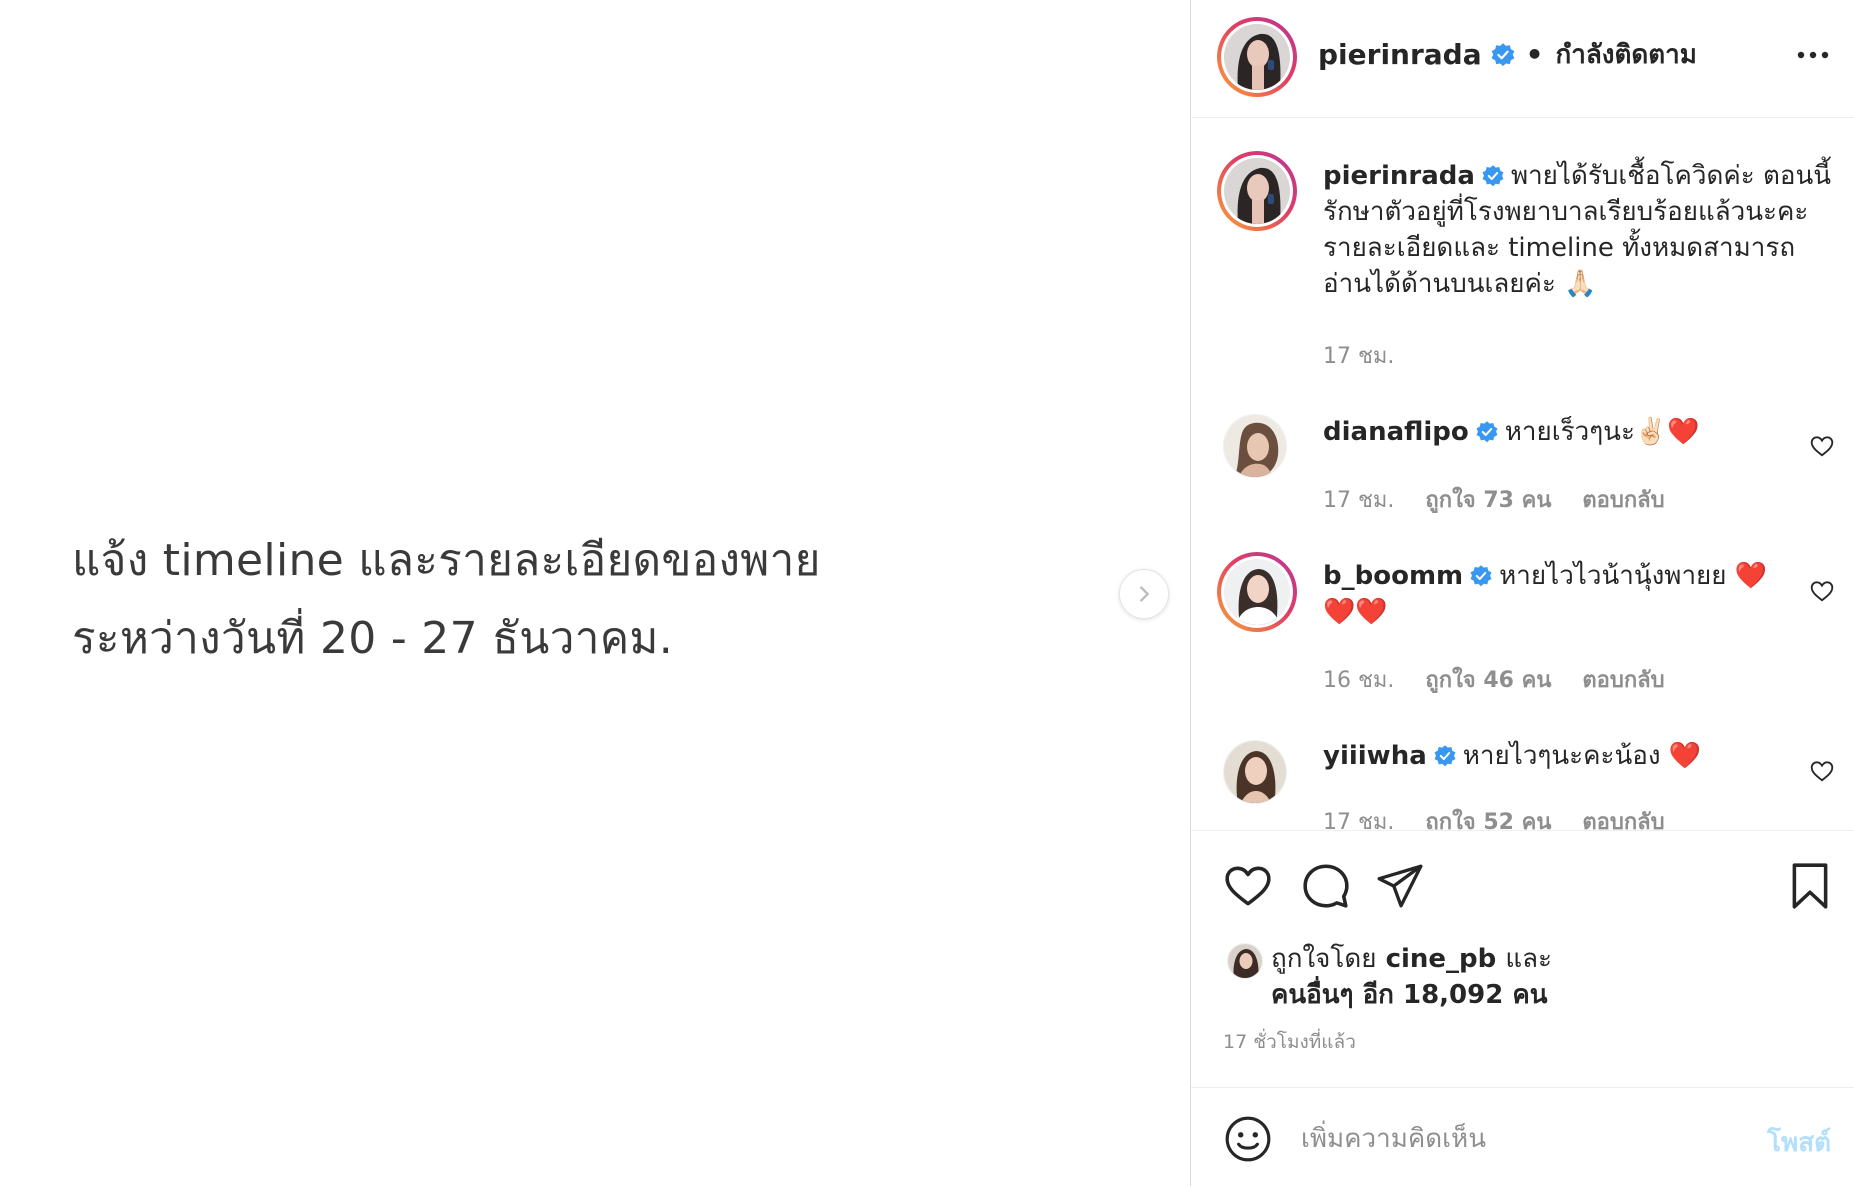  Describe the element at coordinates (1528, 959) in the screenshot. I see `likes-and: และ` at that location.